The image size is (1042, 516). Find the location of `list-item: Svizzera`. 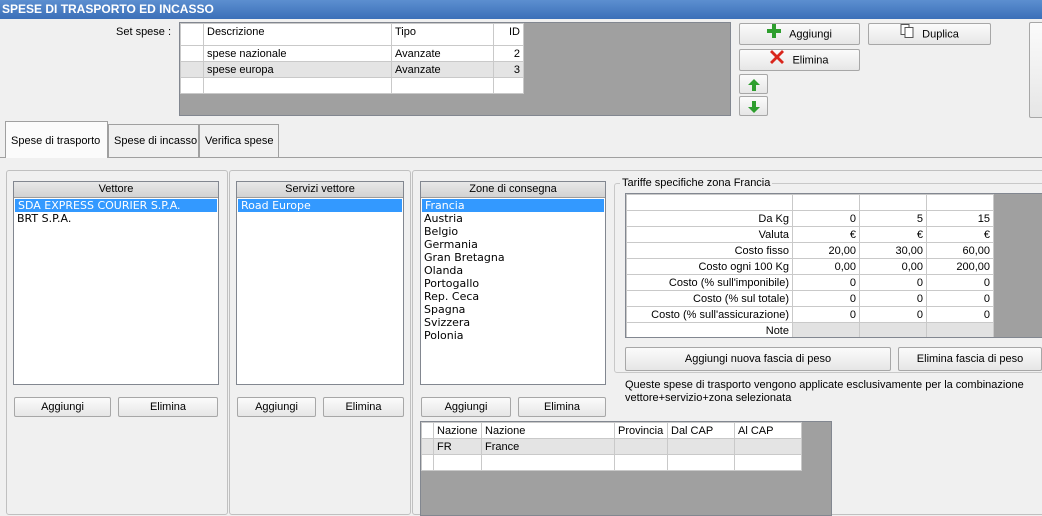

list-item: Svizzera is located at coordinates (513, 322).